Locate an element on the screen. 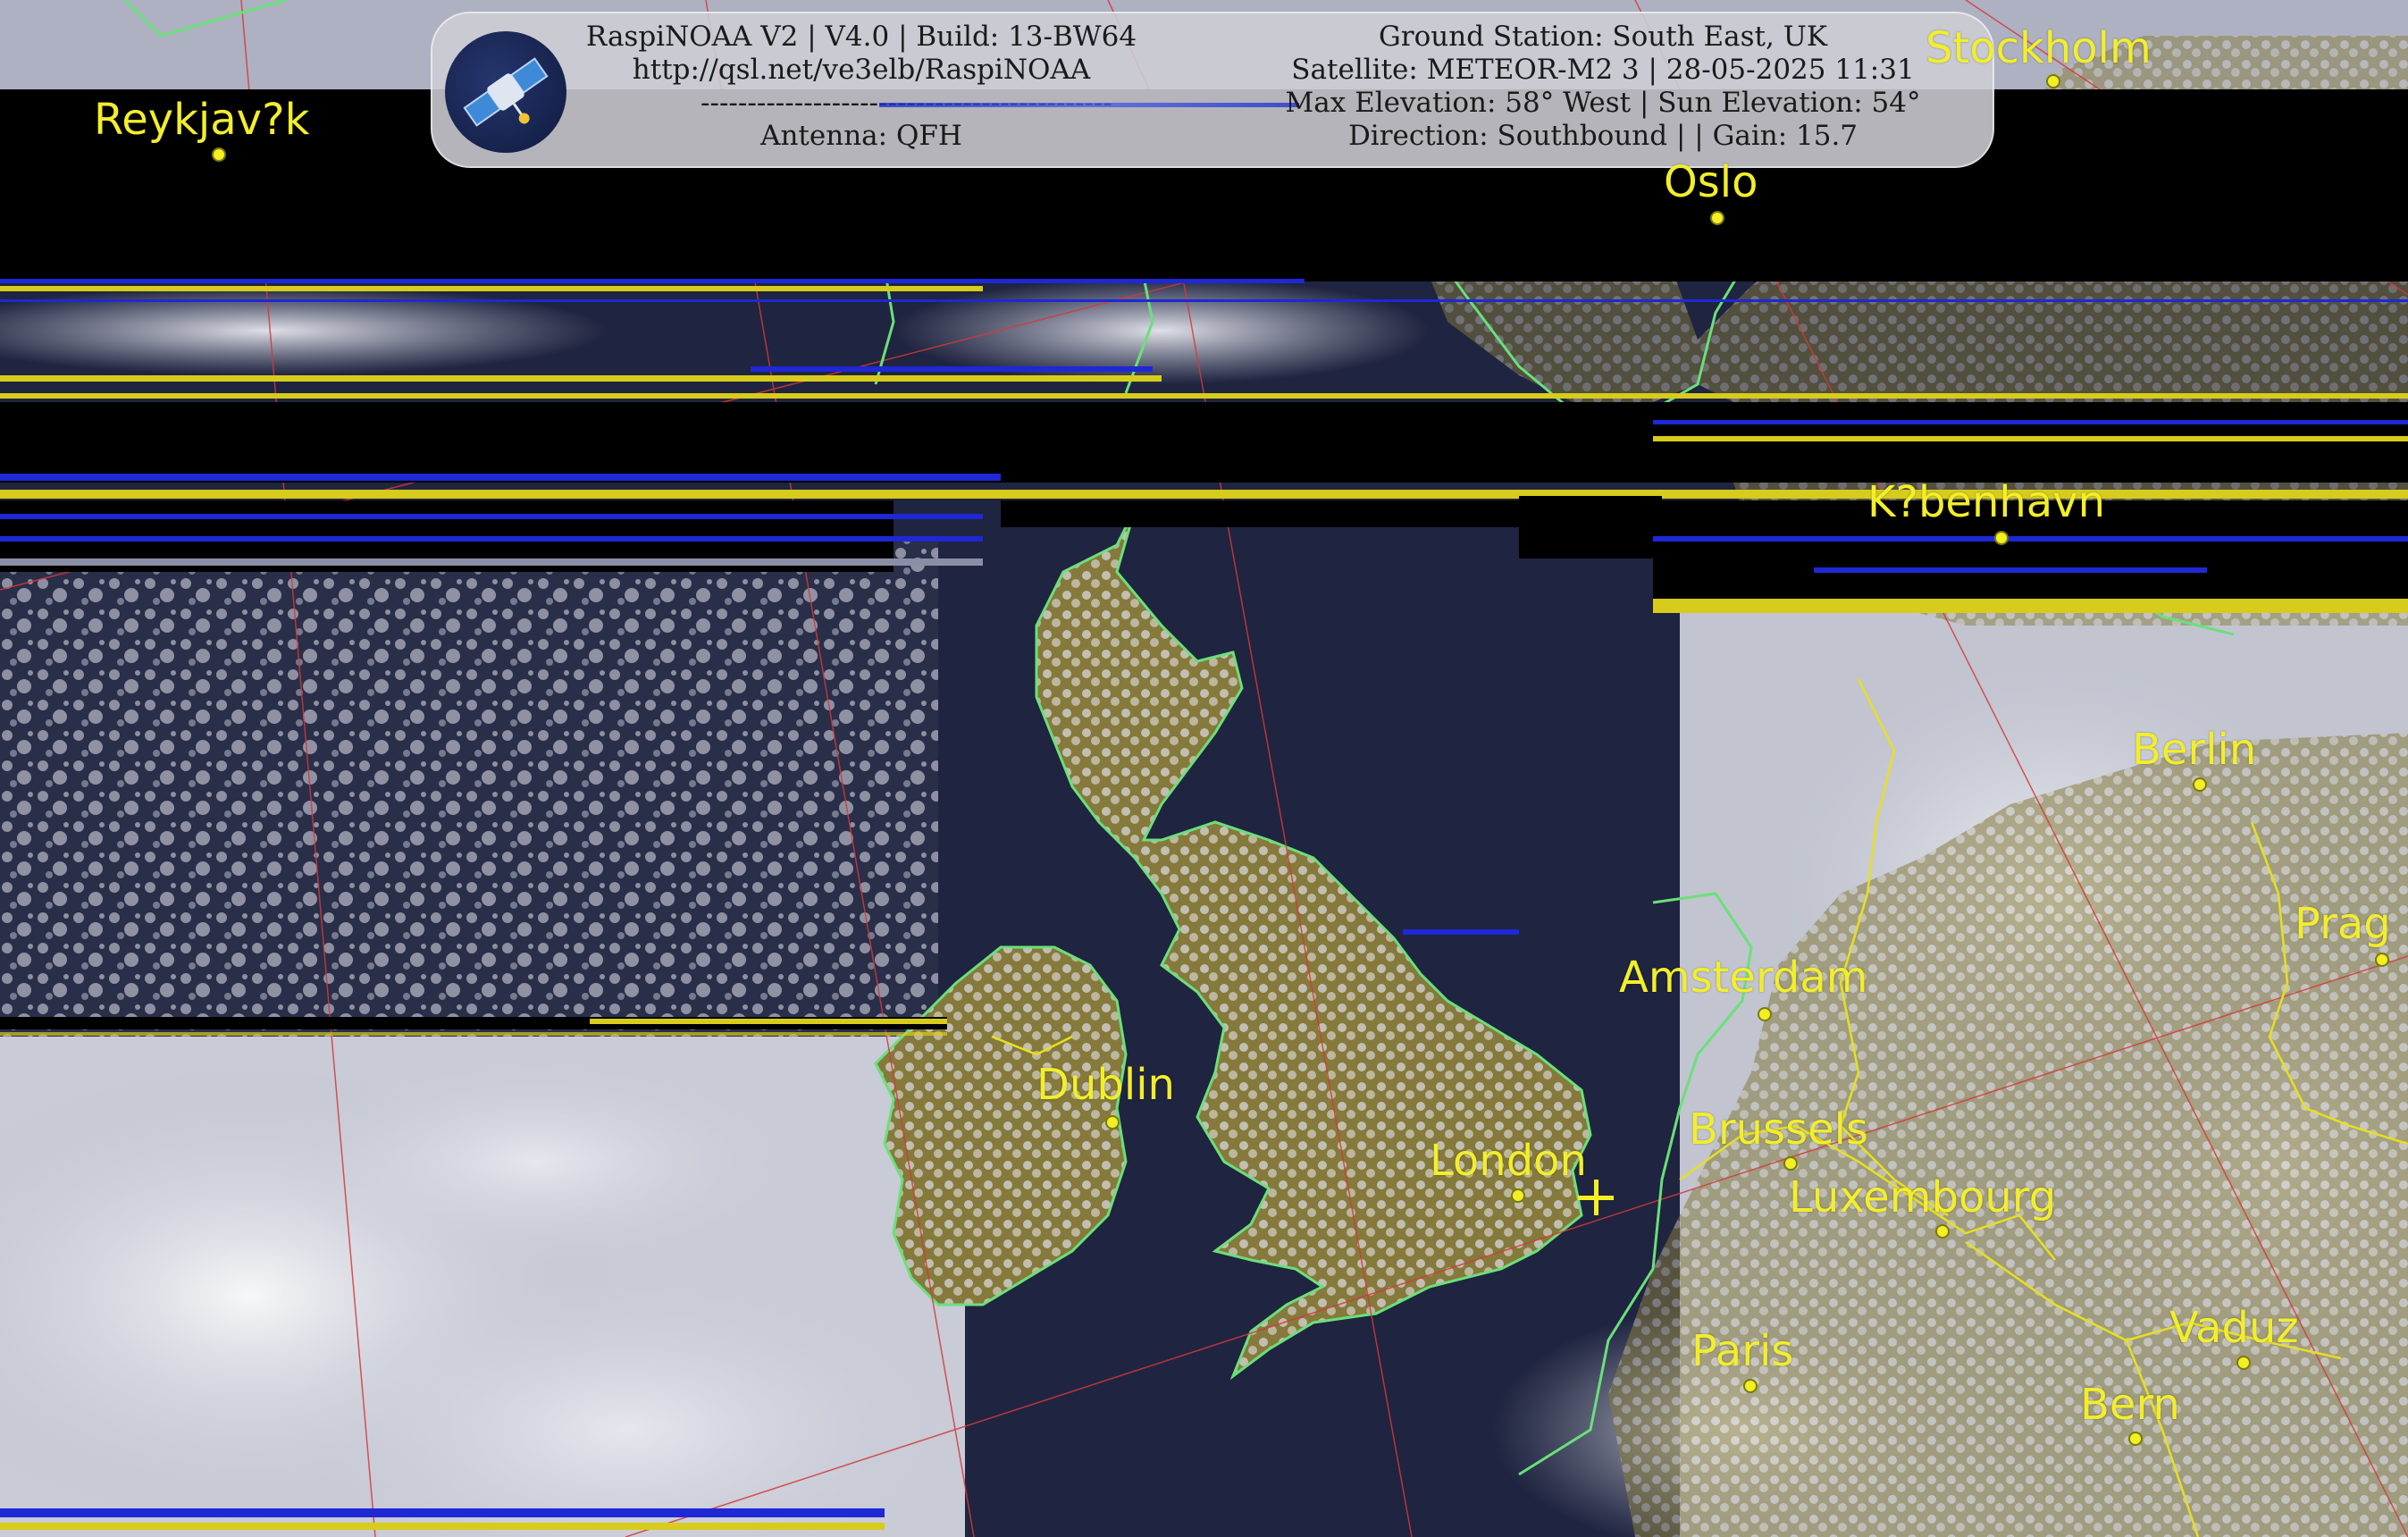 This screenshot has width=2408, height=1537. city-label-oslo: Oslo is located at coordinates (1711, 182).